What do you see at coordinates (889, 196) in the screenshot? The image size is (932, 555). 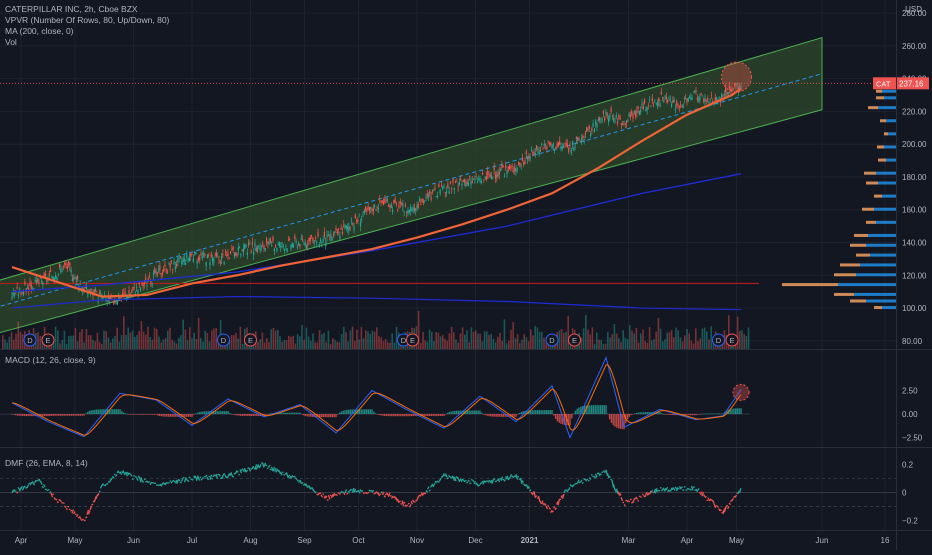 I see `vpvr-up-bar` at bounding box center [889, 196].